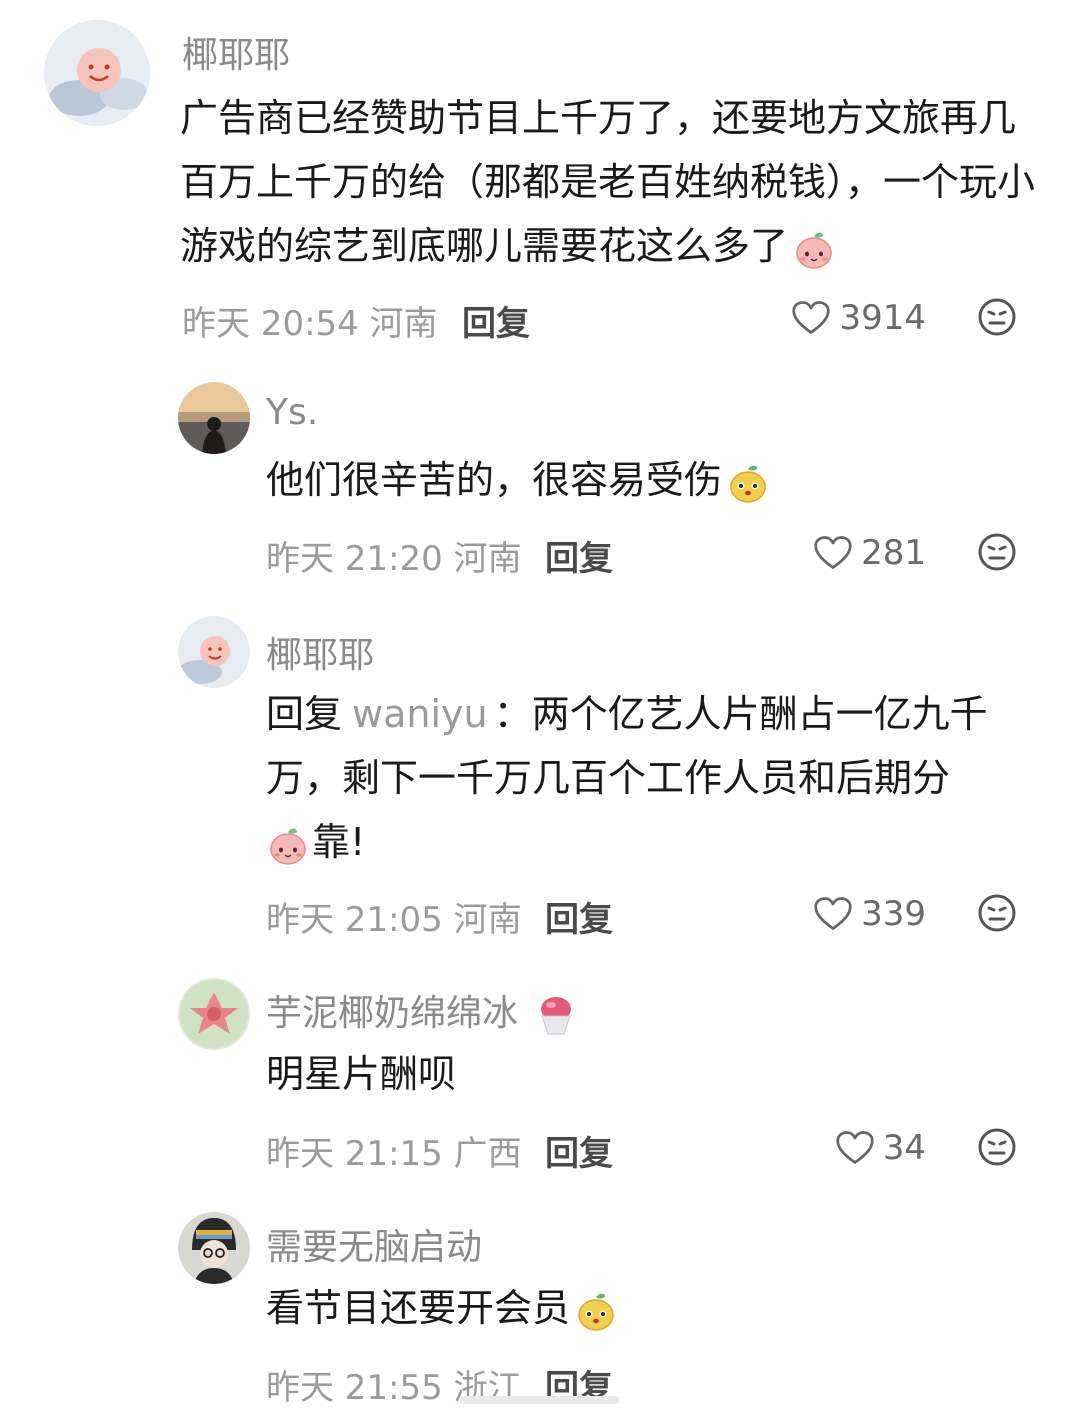  What do you see at coordinates (656, 480) in the screenshot?
I see `comment-text: 他们很辛苦的，很容易受伤` at bounding box center [656, 480].